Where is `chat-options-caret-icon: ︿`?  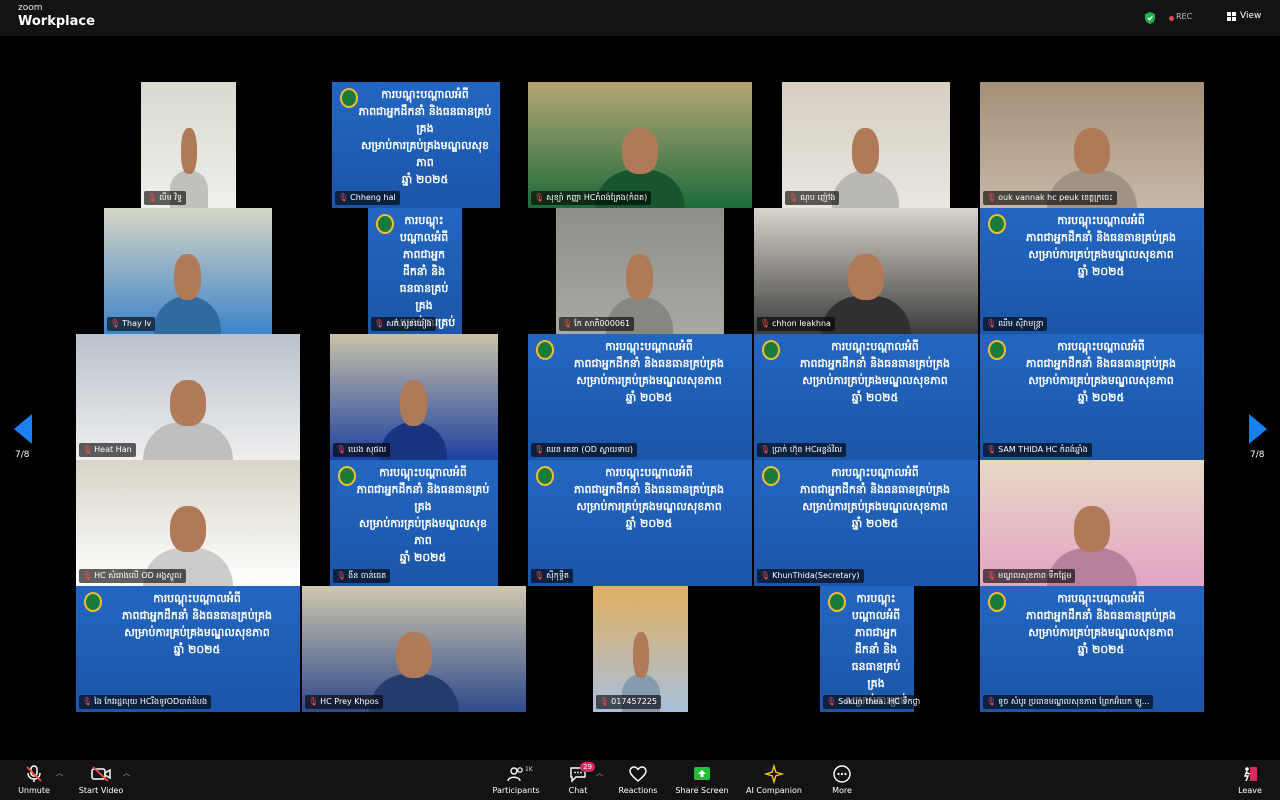 chat-options-caret-icon: ︿ is located at coordinates (599, 773).